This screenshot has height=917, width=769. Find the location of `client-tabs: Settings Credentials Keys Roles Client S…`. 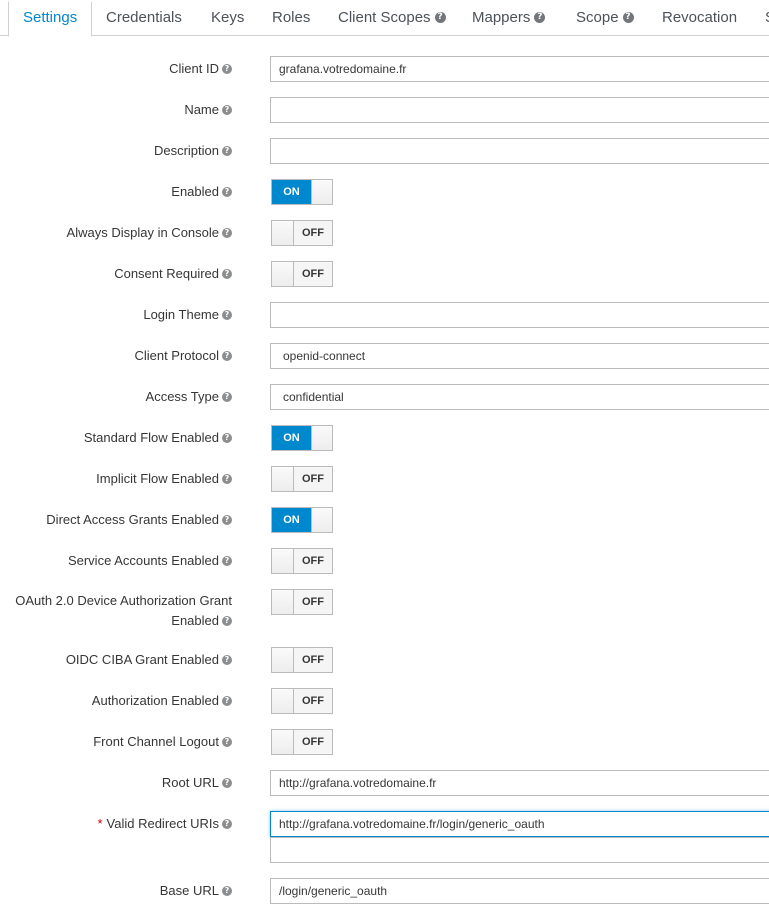

client-tabs: Settings Credentials Keys Roles Client S… is located at coordinates (384, 18).